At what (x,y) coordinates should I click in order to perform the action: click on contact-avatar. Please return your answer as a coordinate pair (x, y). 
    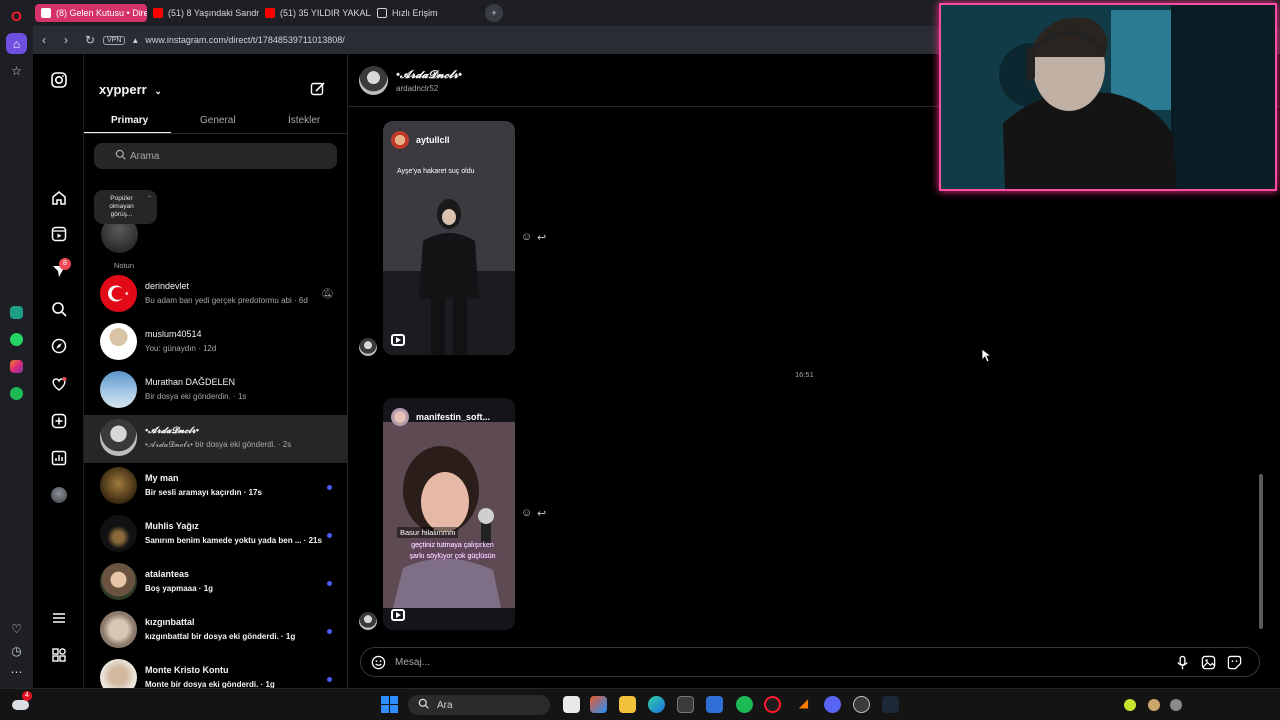
    Looking at the image, I should click on (373, 80).